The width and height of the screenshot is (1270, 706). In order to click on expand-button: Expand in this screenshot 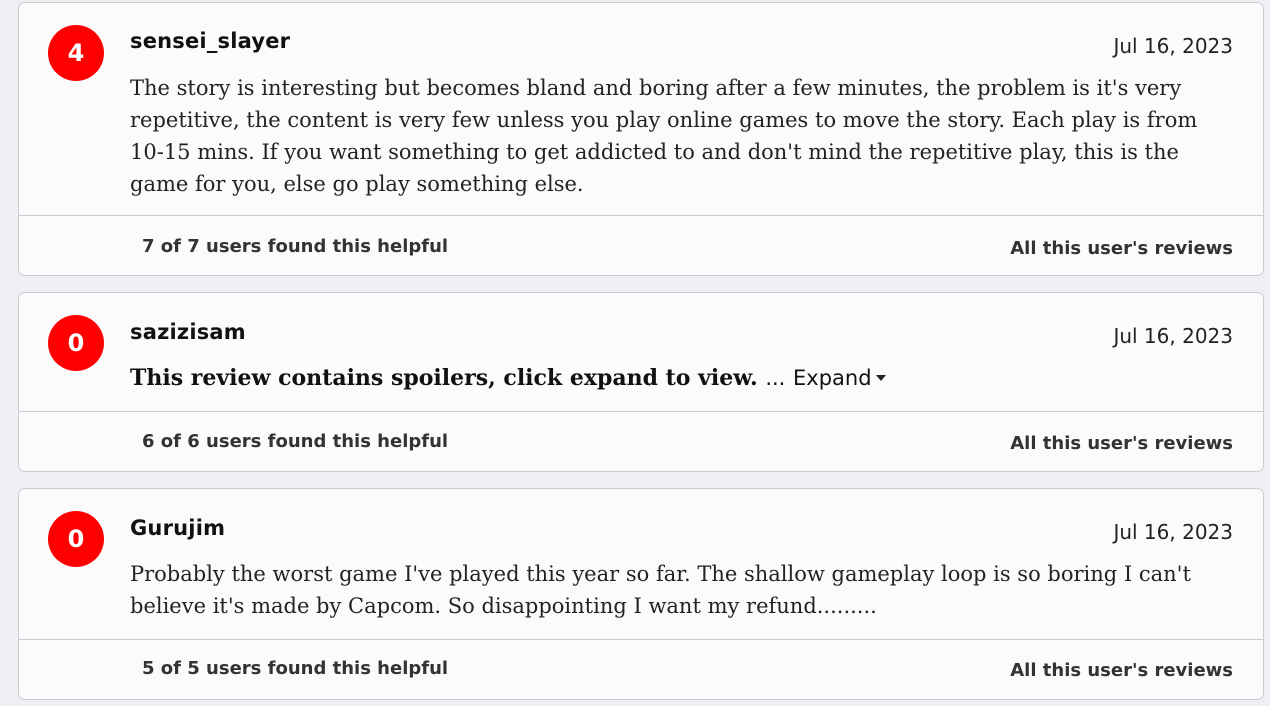, I will do `click(839, 378)`.